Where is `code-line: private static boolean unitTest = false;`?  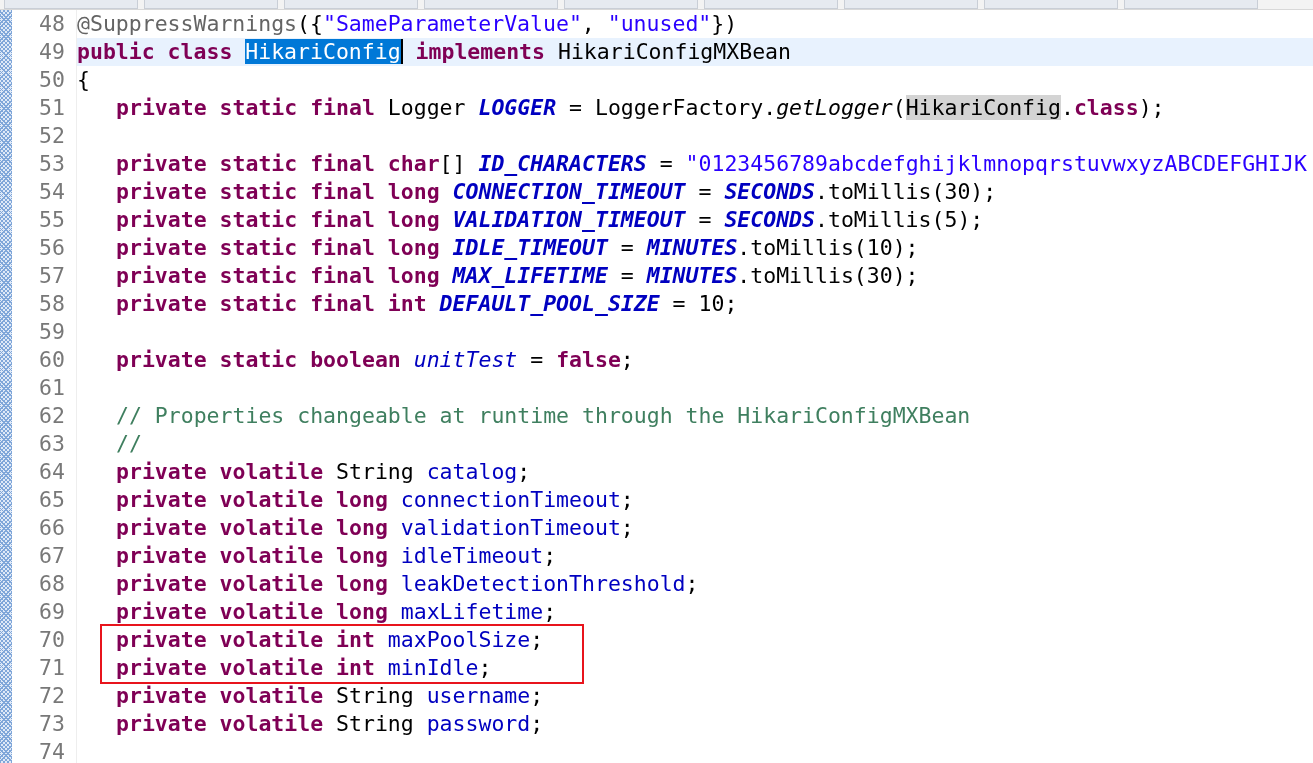
code-line: private static boolean unitTest = false; is located at coordinates (375, 360).